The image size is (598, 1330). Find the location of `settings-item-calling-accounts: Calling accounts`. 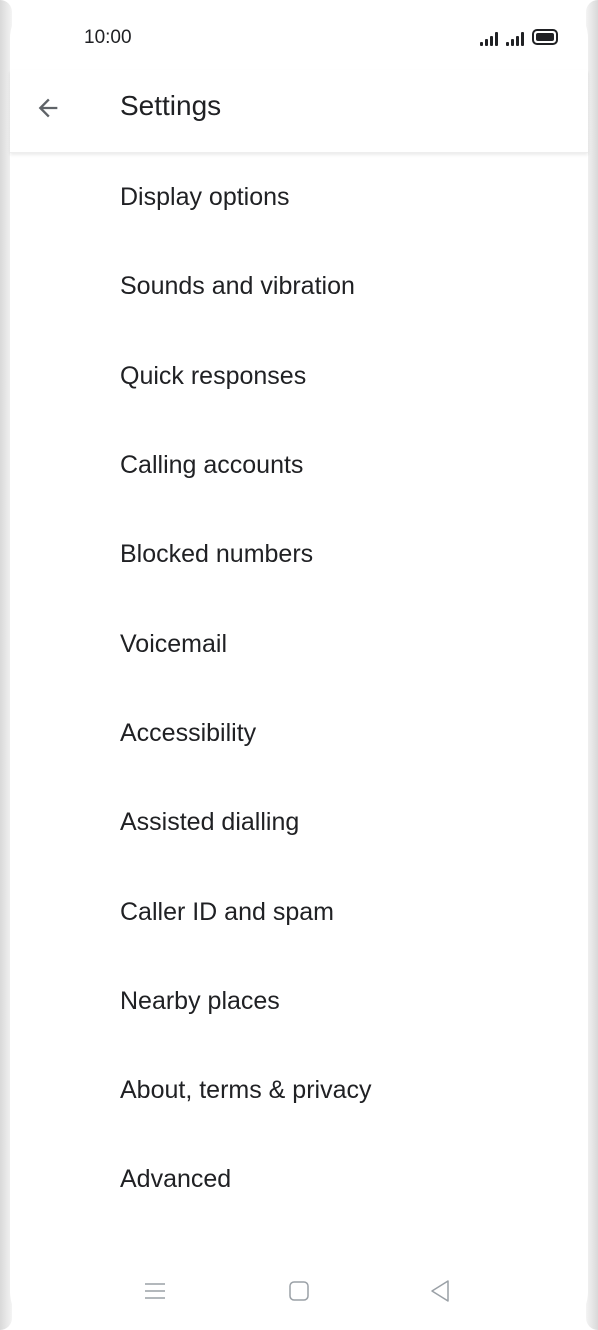

settings-item-calling-accounts: Calling accounts is located at coordinates (299, 465).